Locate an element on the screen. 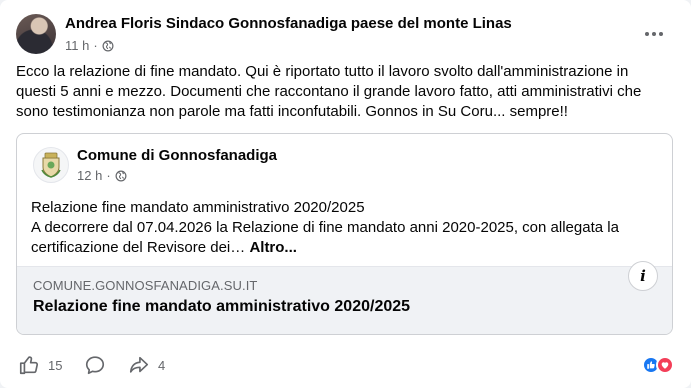  comment-button is located at coordinates (95, 365).